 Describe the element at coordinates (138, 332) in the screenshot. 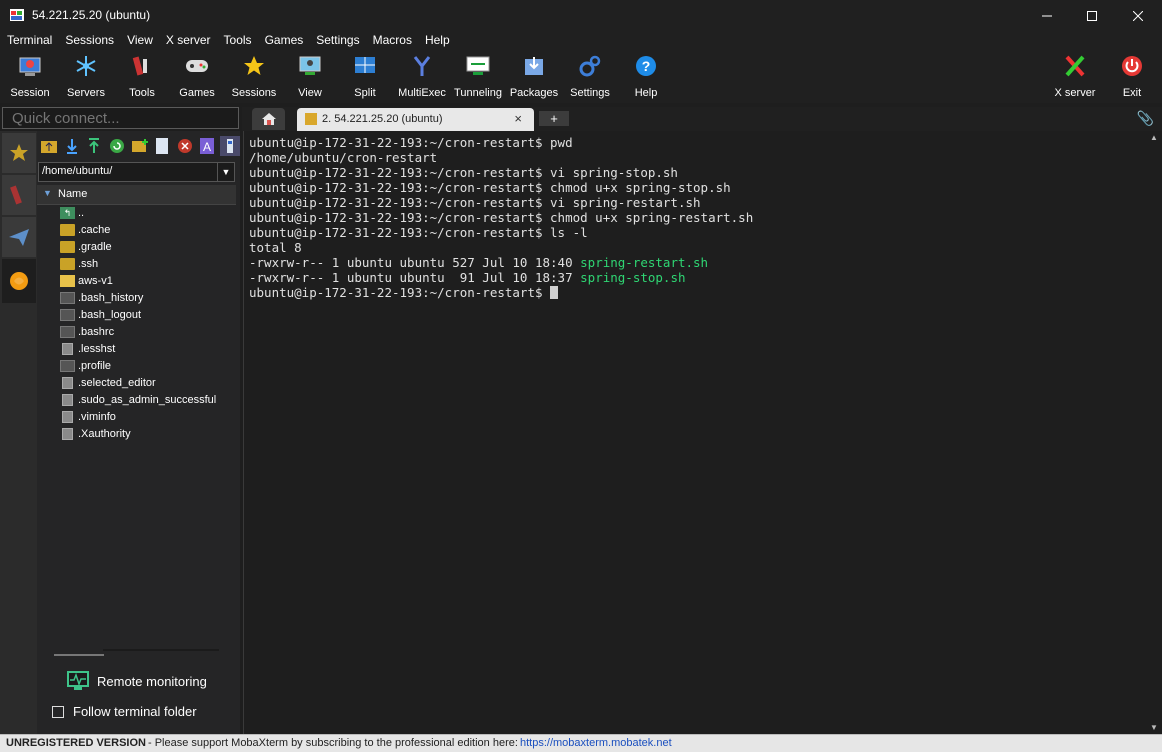

I see `file-row-bashrc: .bashrc` at that location.